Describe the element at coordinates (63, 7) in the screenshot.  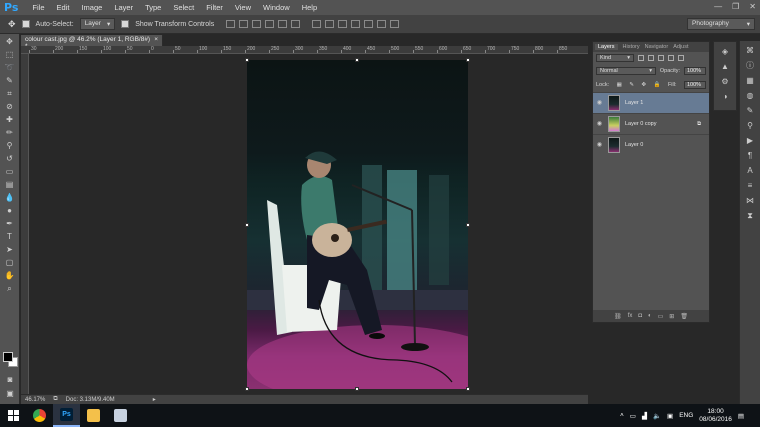
I see `menu-edit: Edit` at that location.